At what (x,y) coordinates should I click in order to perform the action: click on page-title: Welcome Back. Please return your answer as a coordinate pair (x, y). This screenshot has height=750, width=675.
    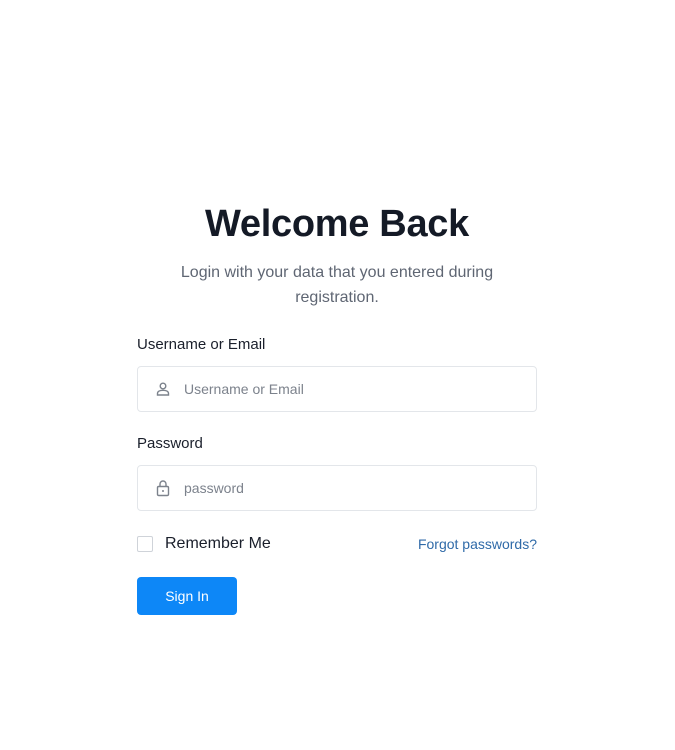
    Looking at the image, I should click on (337, 224).